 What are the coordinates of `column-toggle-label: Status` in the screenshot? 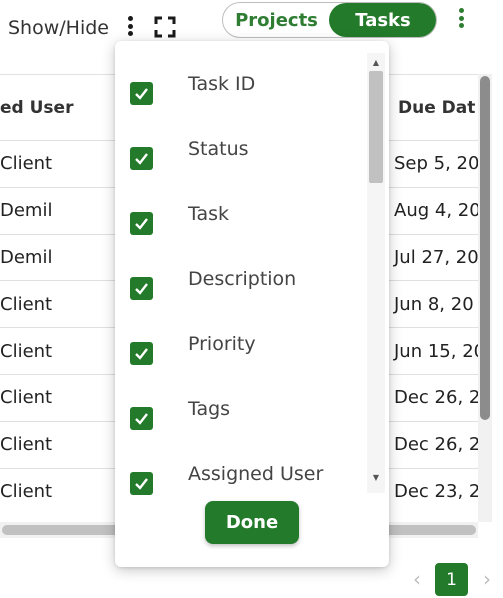 It's located at (218, 149).